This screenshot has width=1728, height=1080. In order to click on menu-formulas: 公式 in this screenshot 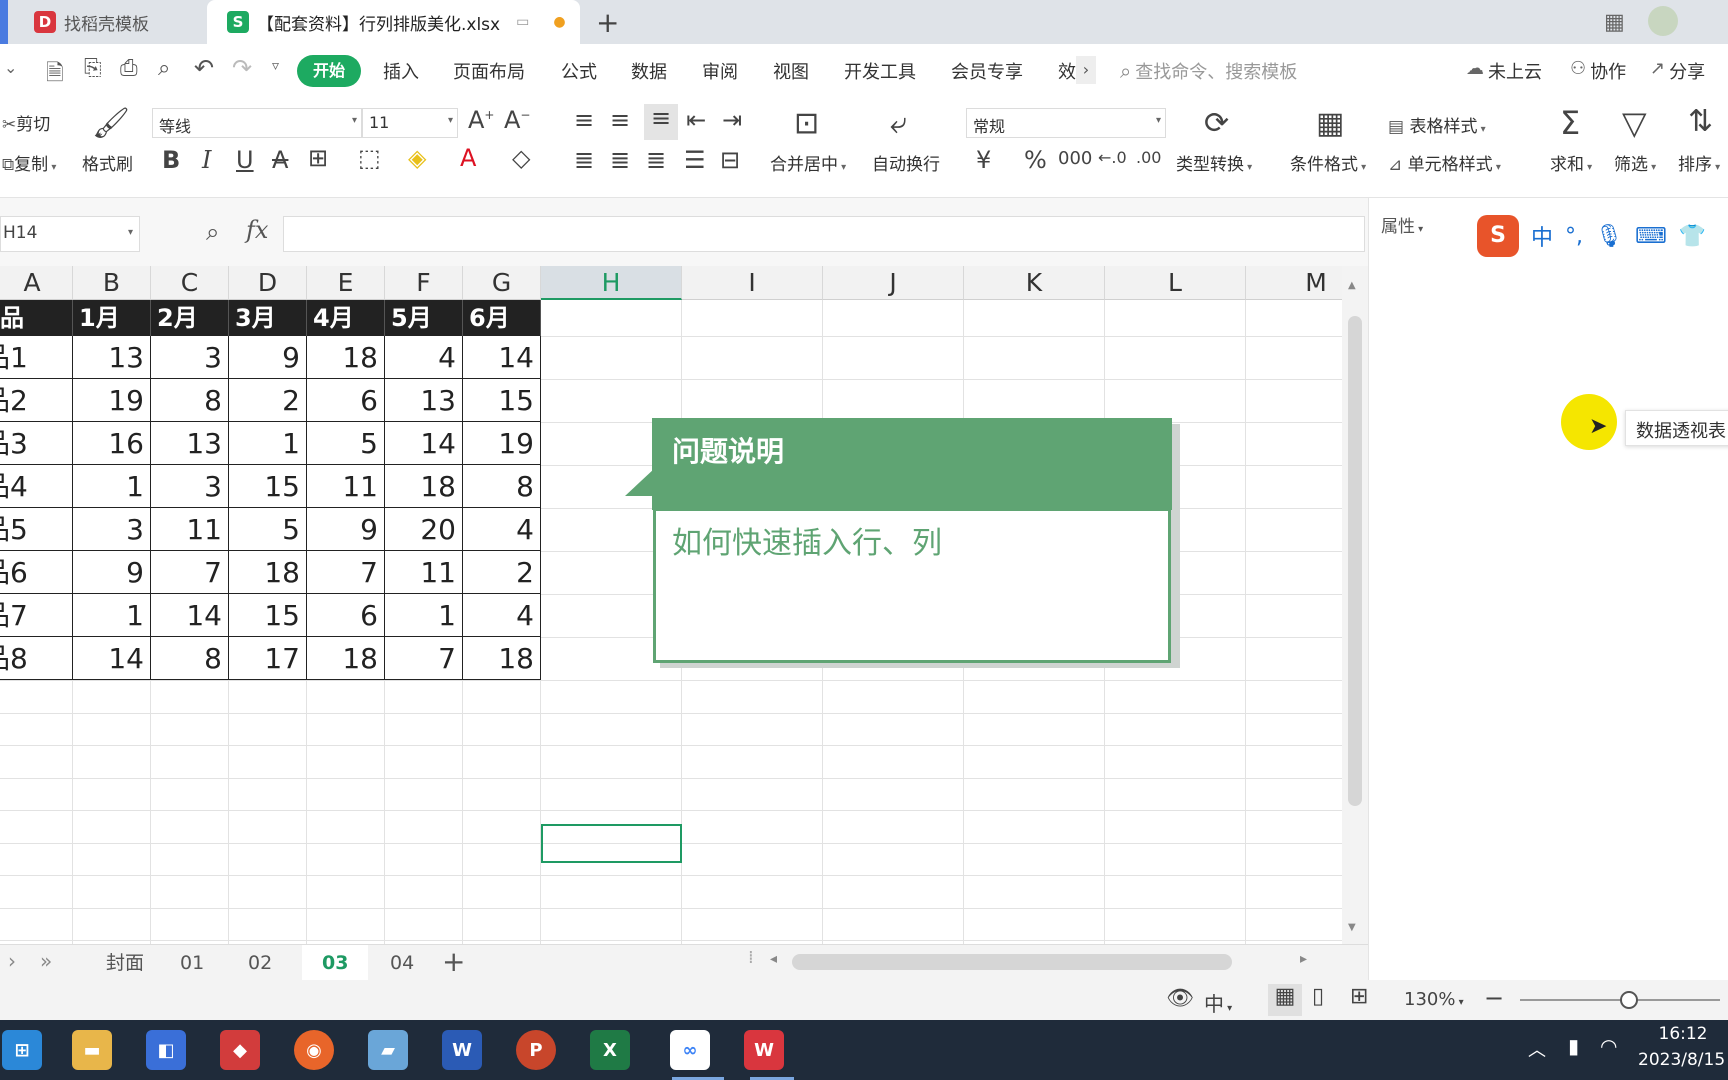, I will do `click(579, 71)`.